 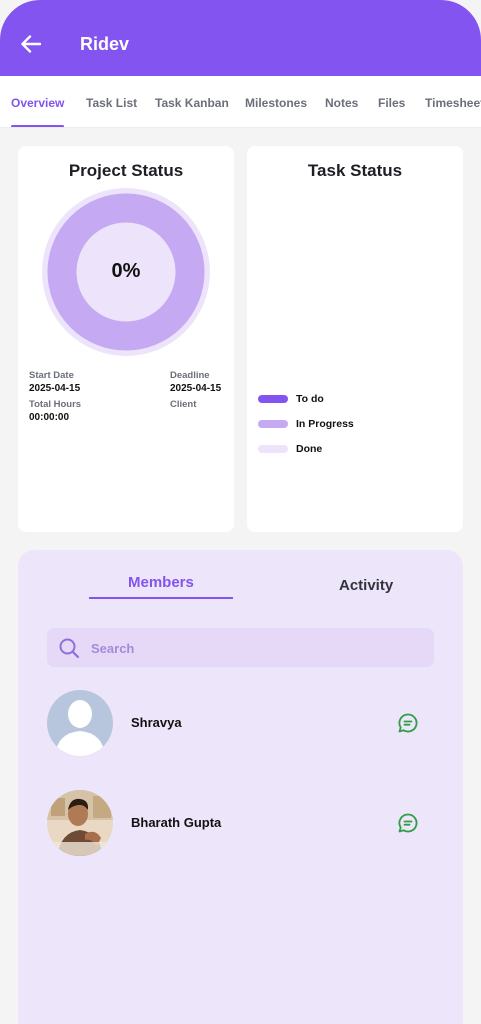 What do you see at coordinates (240, 825) in the screenshot?
I see `member-row: Bharath Gupta` at bounding box center [240, 825].